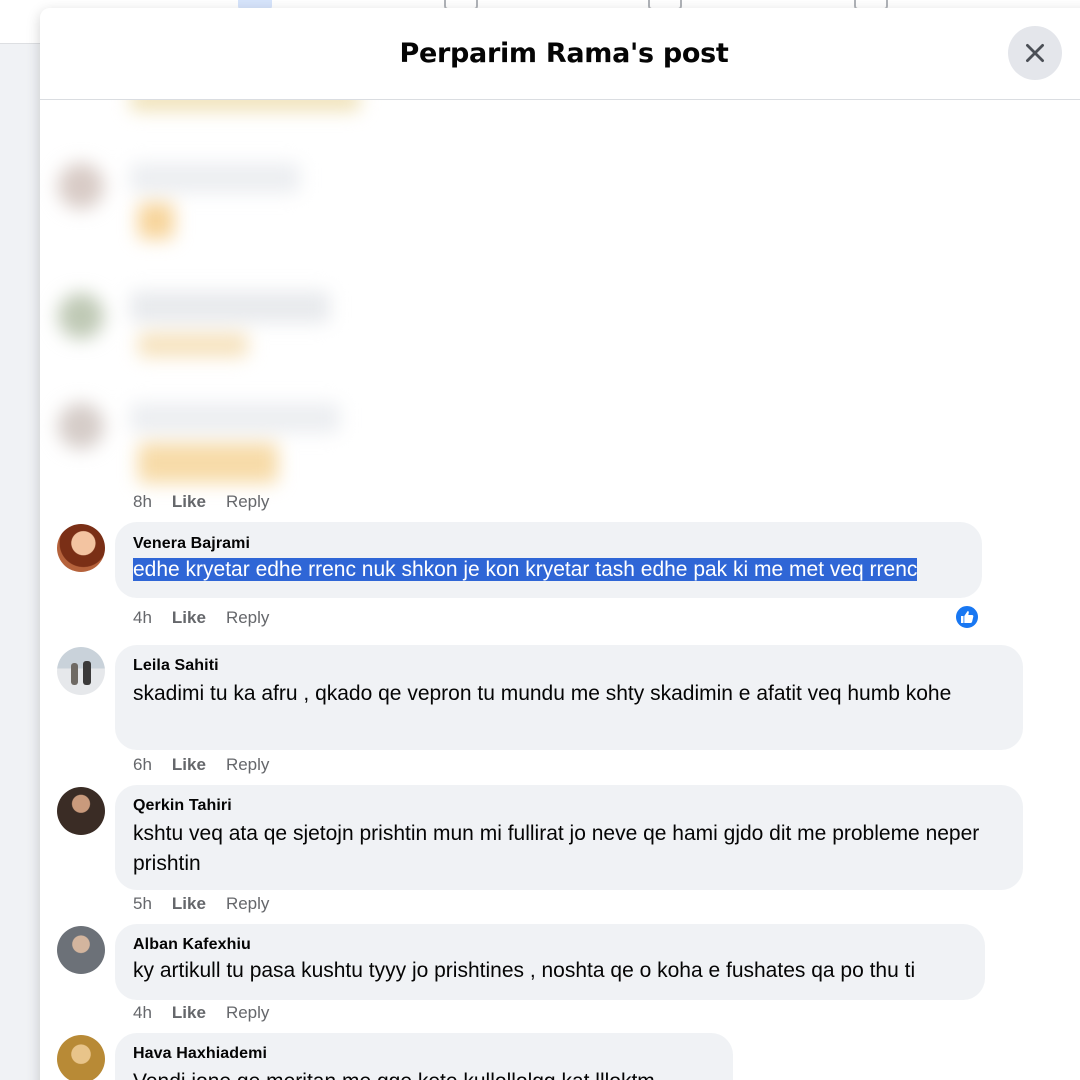 This screenshot has height=1080, width=1080. I want to click on comment-author: Alban Kafexhiu, so click(550, 945).